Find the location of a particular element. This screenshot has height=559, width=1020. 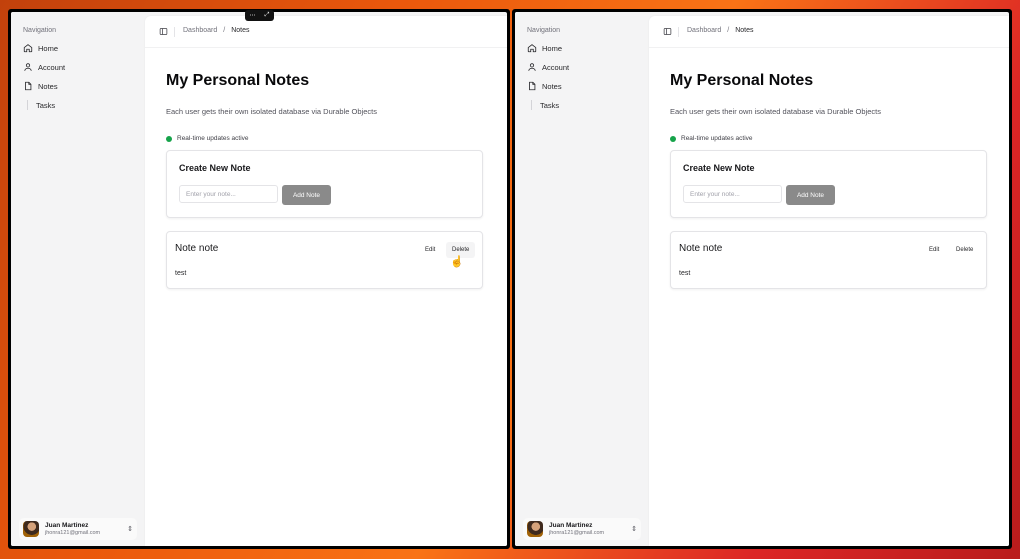

pointer-cursor-icon: ☝ is located at coordinates (457, 262).